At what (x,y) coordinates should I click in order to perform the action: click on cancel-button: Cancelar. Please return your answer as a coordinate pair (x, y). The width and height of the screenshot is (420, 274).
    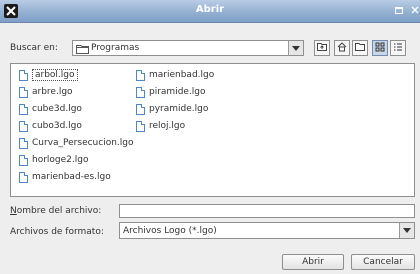
    Looking at the image, I should click on (383, 262).